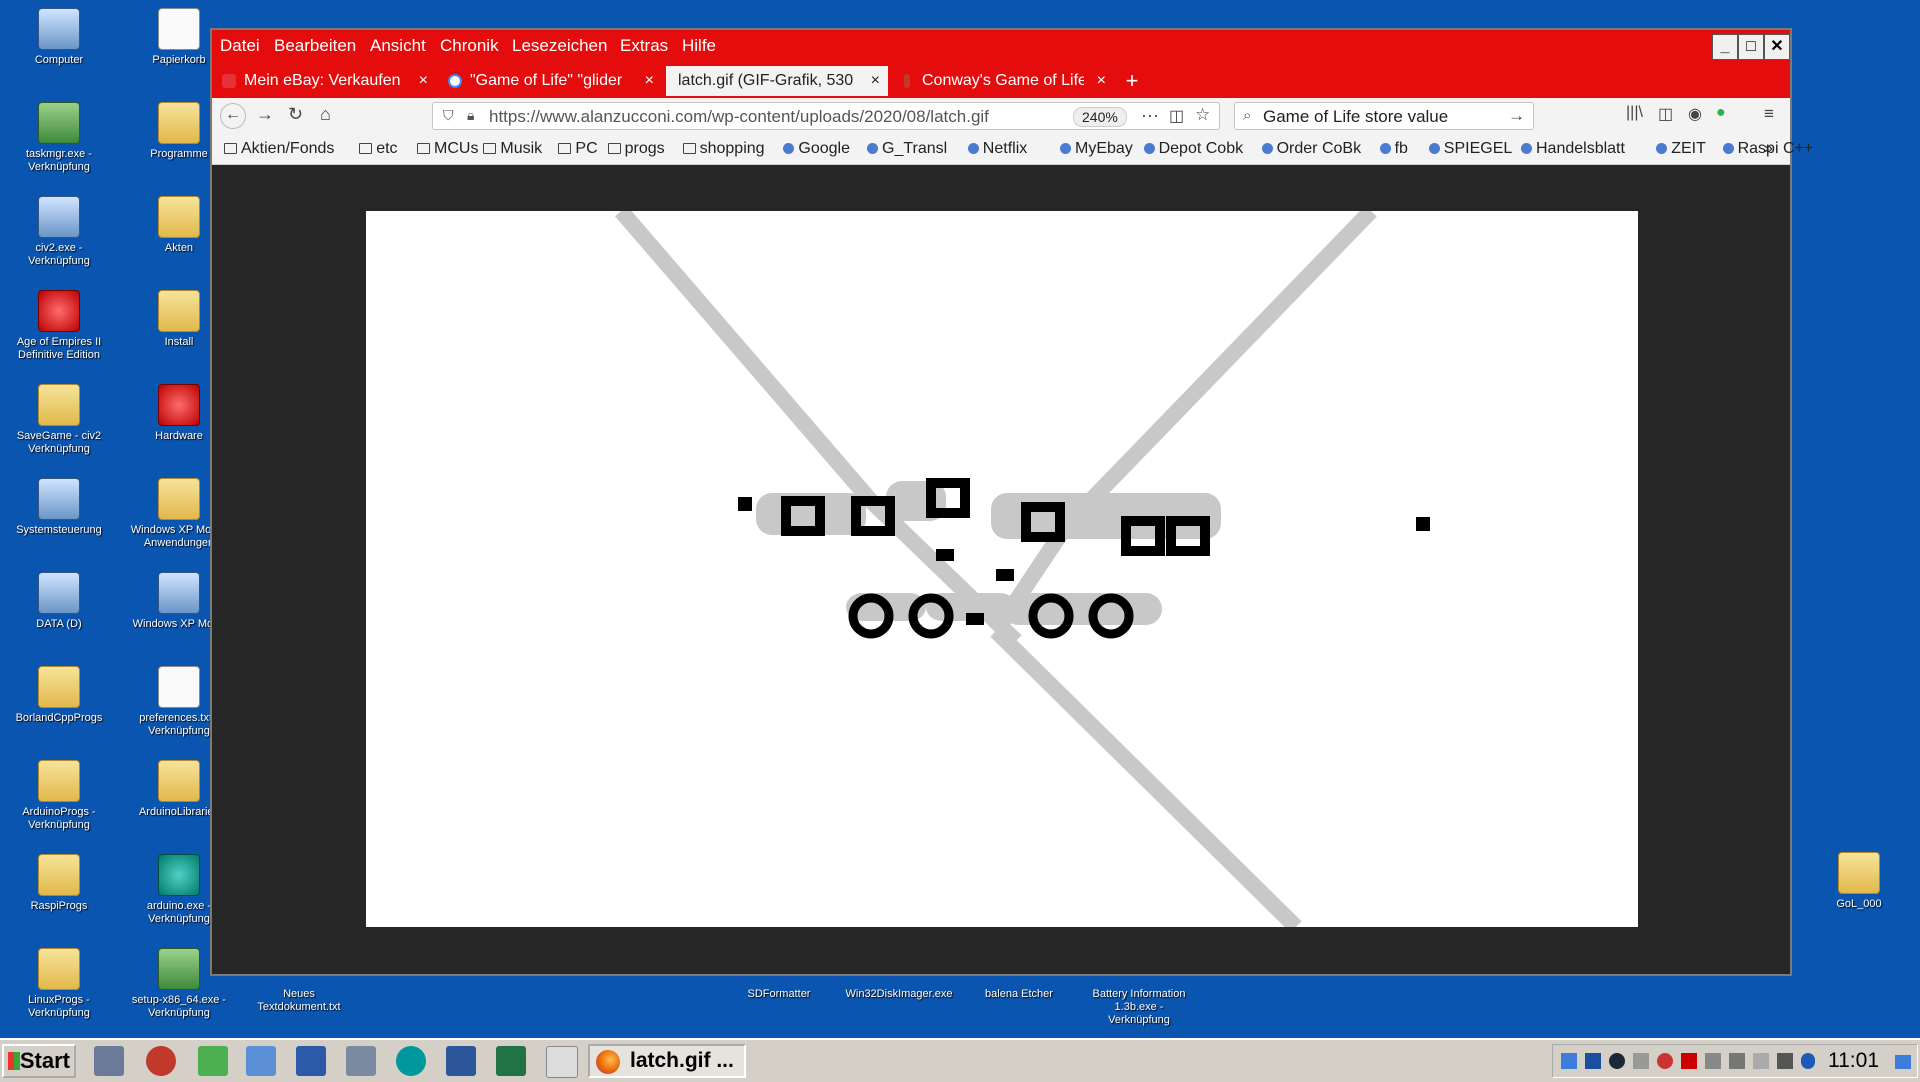 Image resolution: width=1920 pixels, height=1082 pixels. What do you see at coordinates (1751, 47) in the screenshot?
I see `maximize-button: □` at bounding box center [1751, 47].